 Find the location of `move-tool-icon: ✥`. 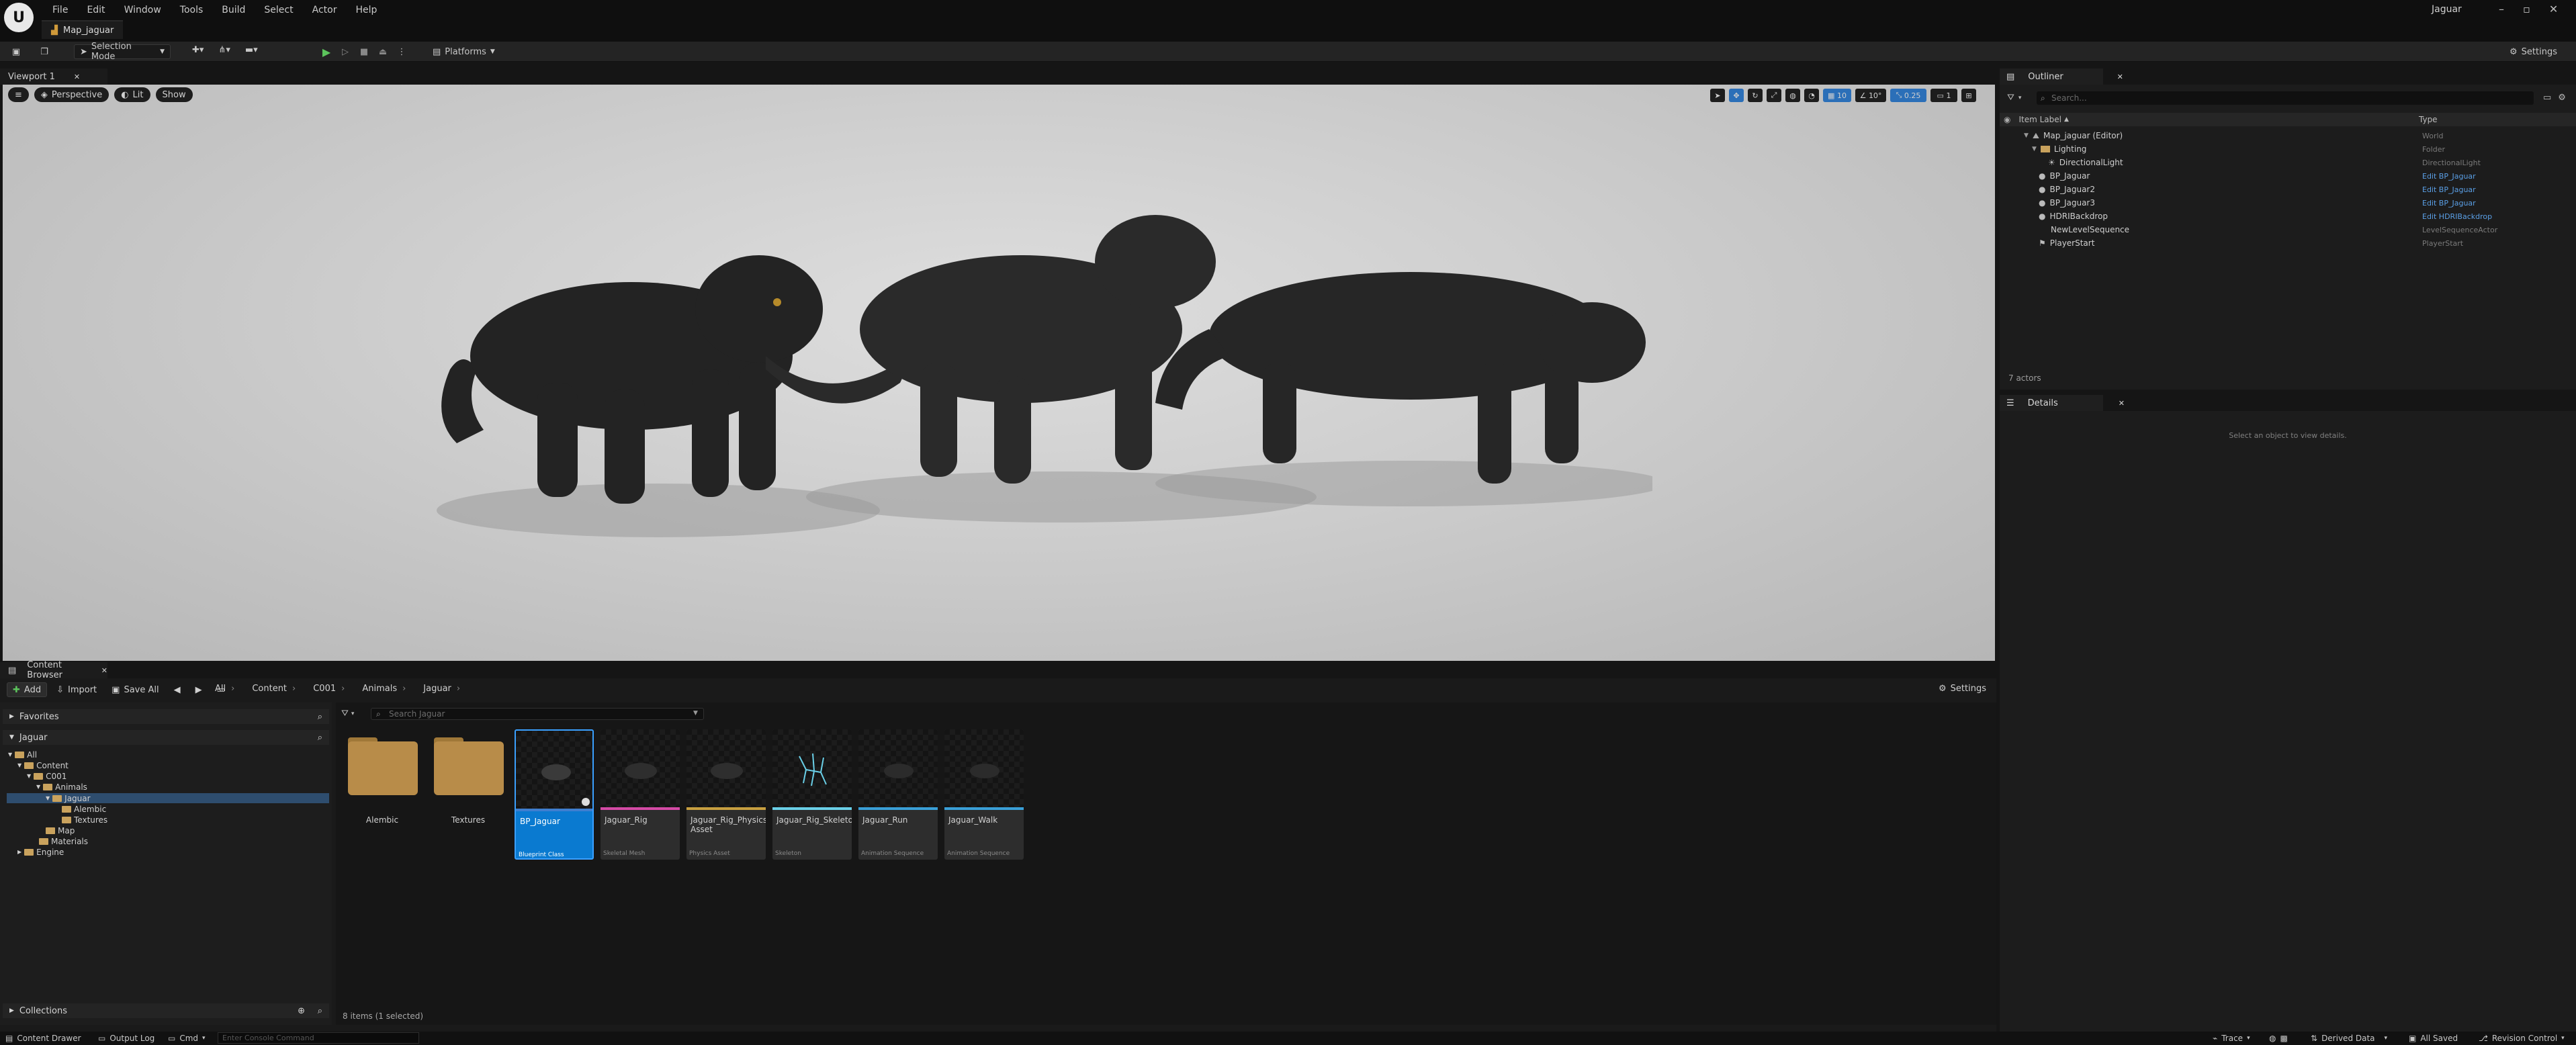

move-tool-icon: ✥ is located at coordinates (1737, 95).